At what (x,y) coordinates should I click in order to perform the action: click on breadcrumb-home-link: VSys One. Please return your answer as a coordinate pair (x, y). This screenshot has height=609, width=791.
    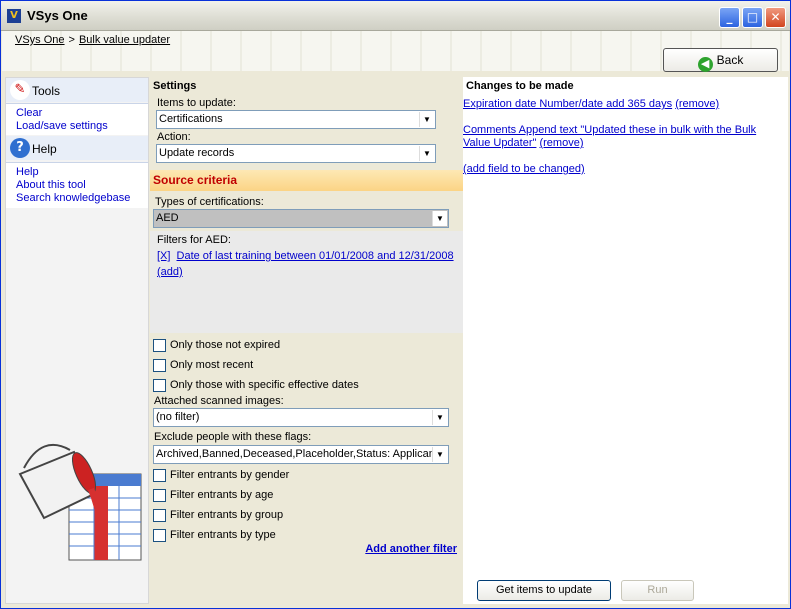
    Looking at the image, I should click on (40, 40).